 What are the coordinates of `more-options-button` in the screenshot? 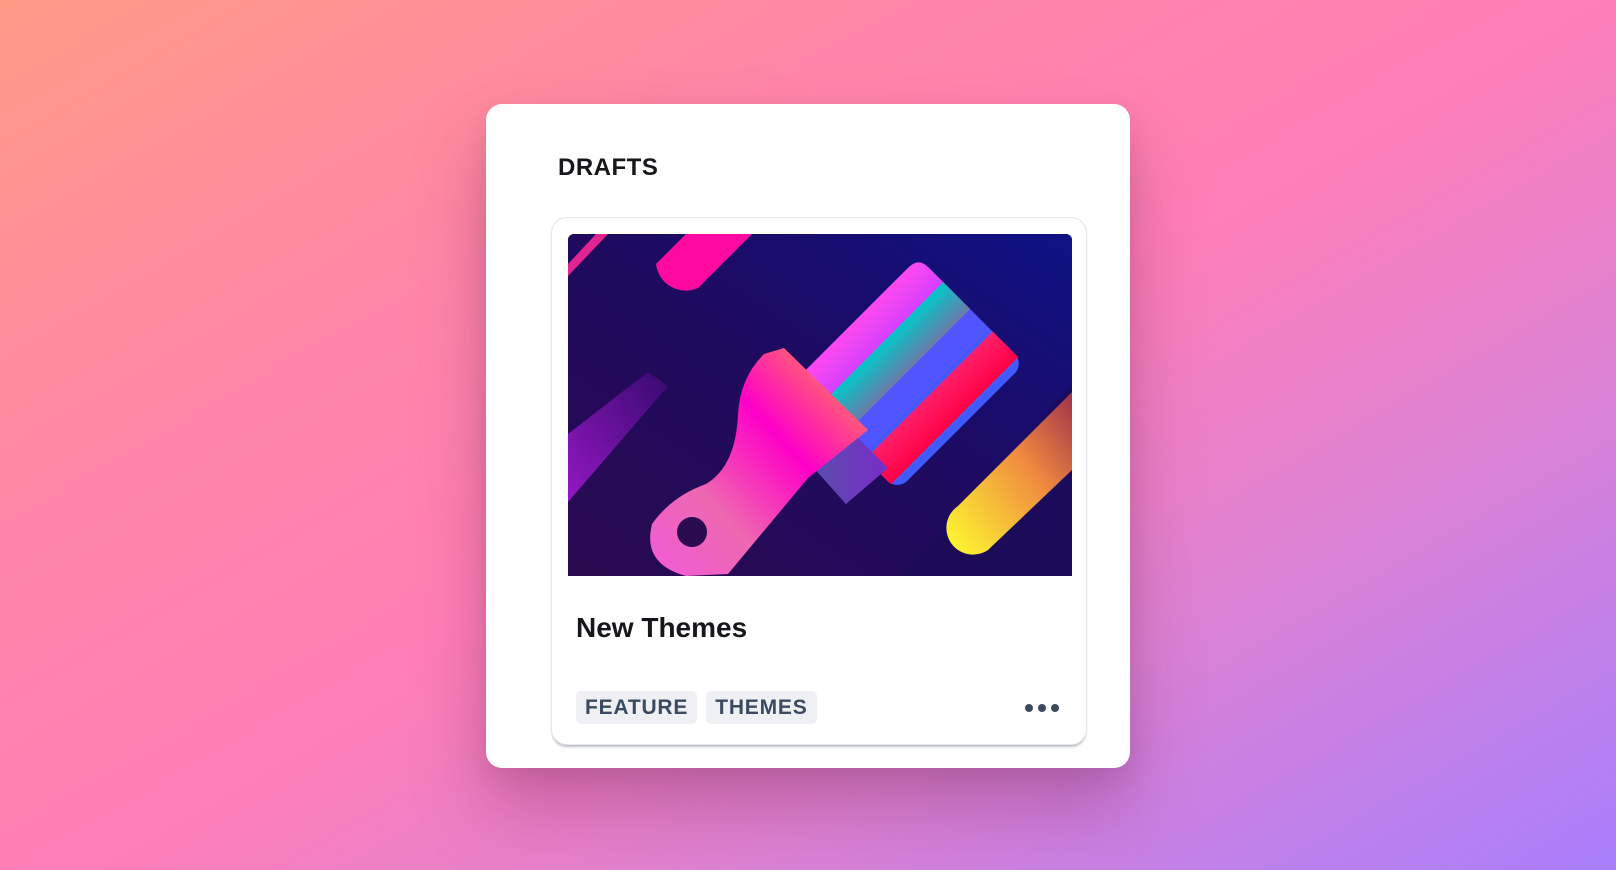 It's located at (1042, 708).